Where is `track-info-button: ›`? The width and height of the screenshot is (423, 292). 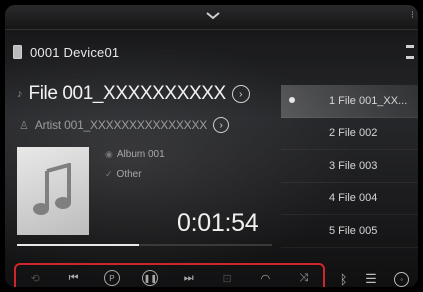
track-info-button: › is located at coordinates (240, 94).